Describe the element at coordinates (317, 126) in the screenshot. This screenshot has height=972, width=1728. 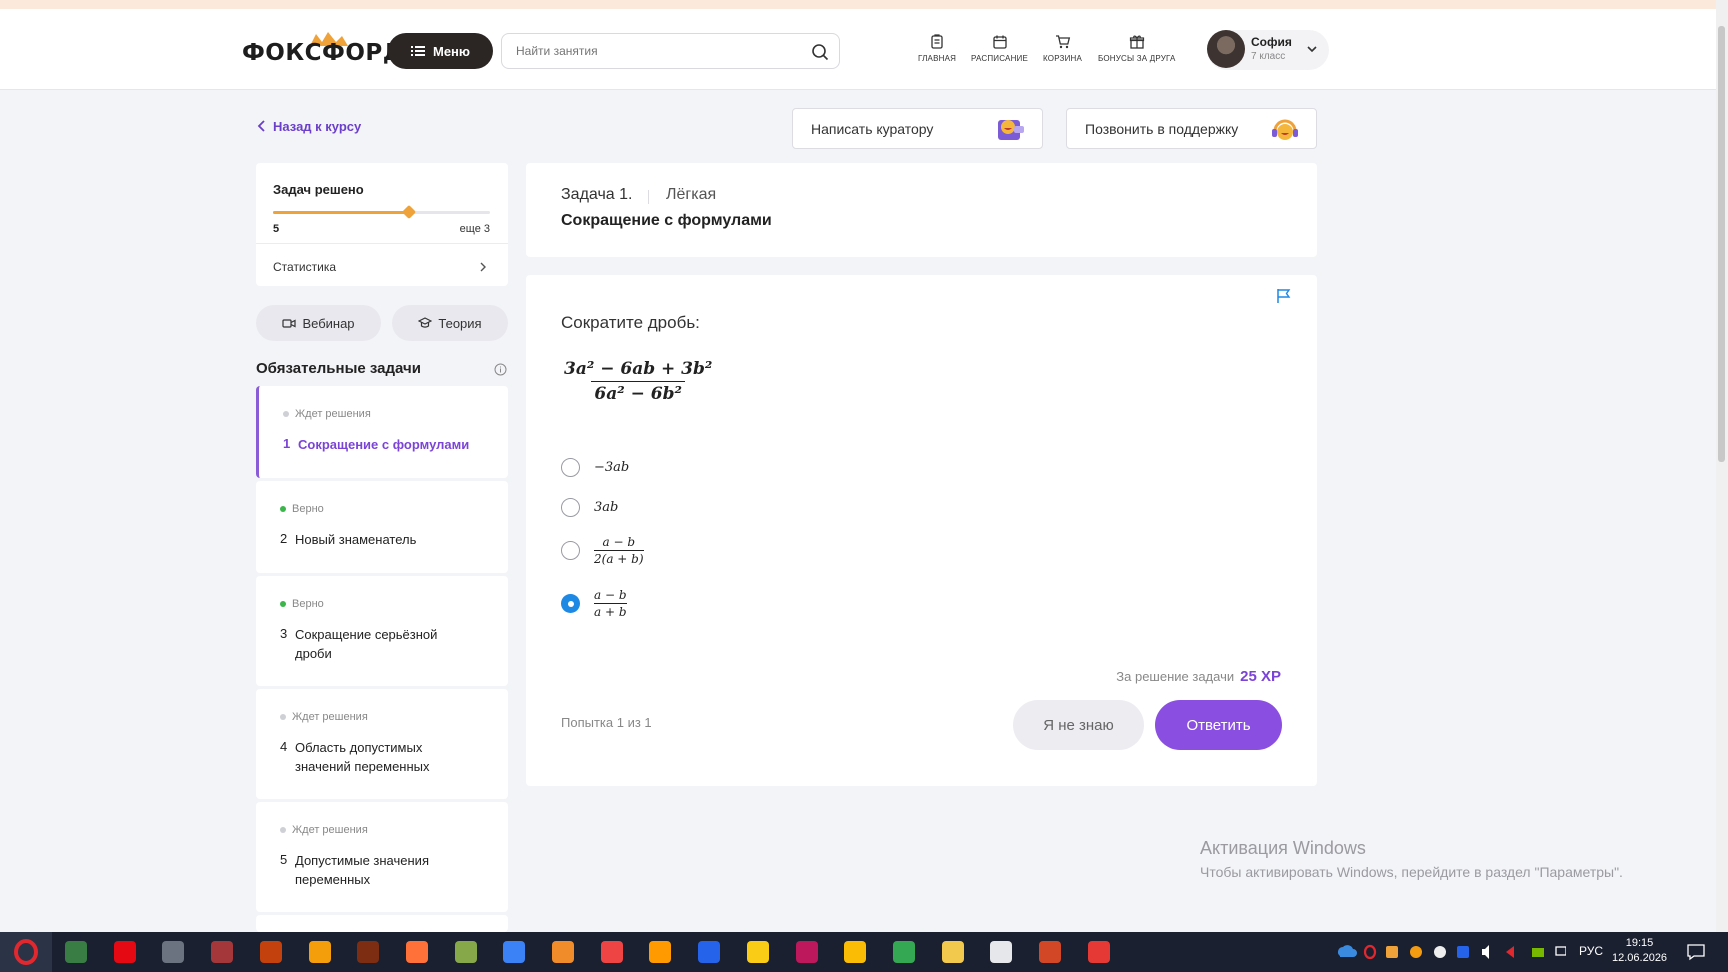
I see `back-label: Назад к курсу` at that location.